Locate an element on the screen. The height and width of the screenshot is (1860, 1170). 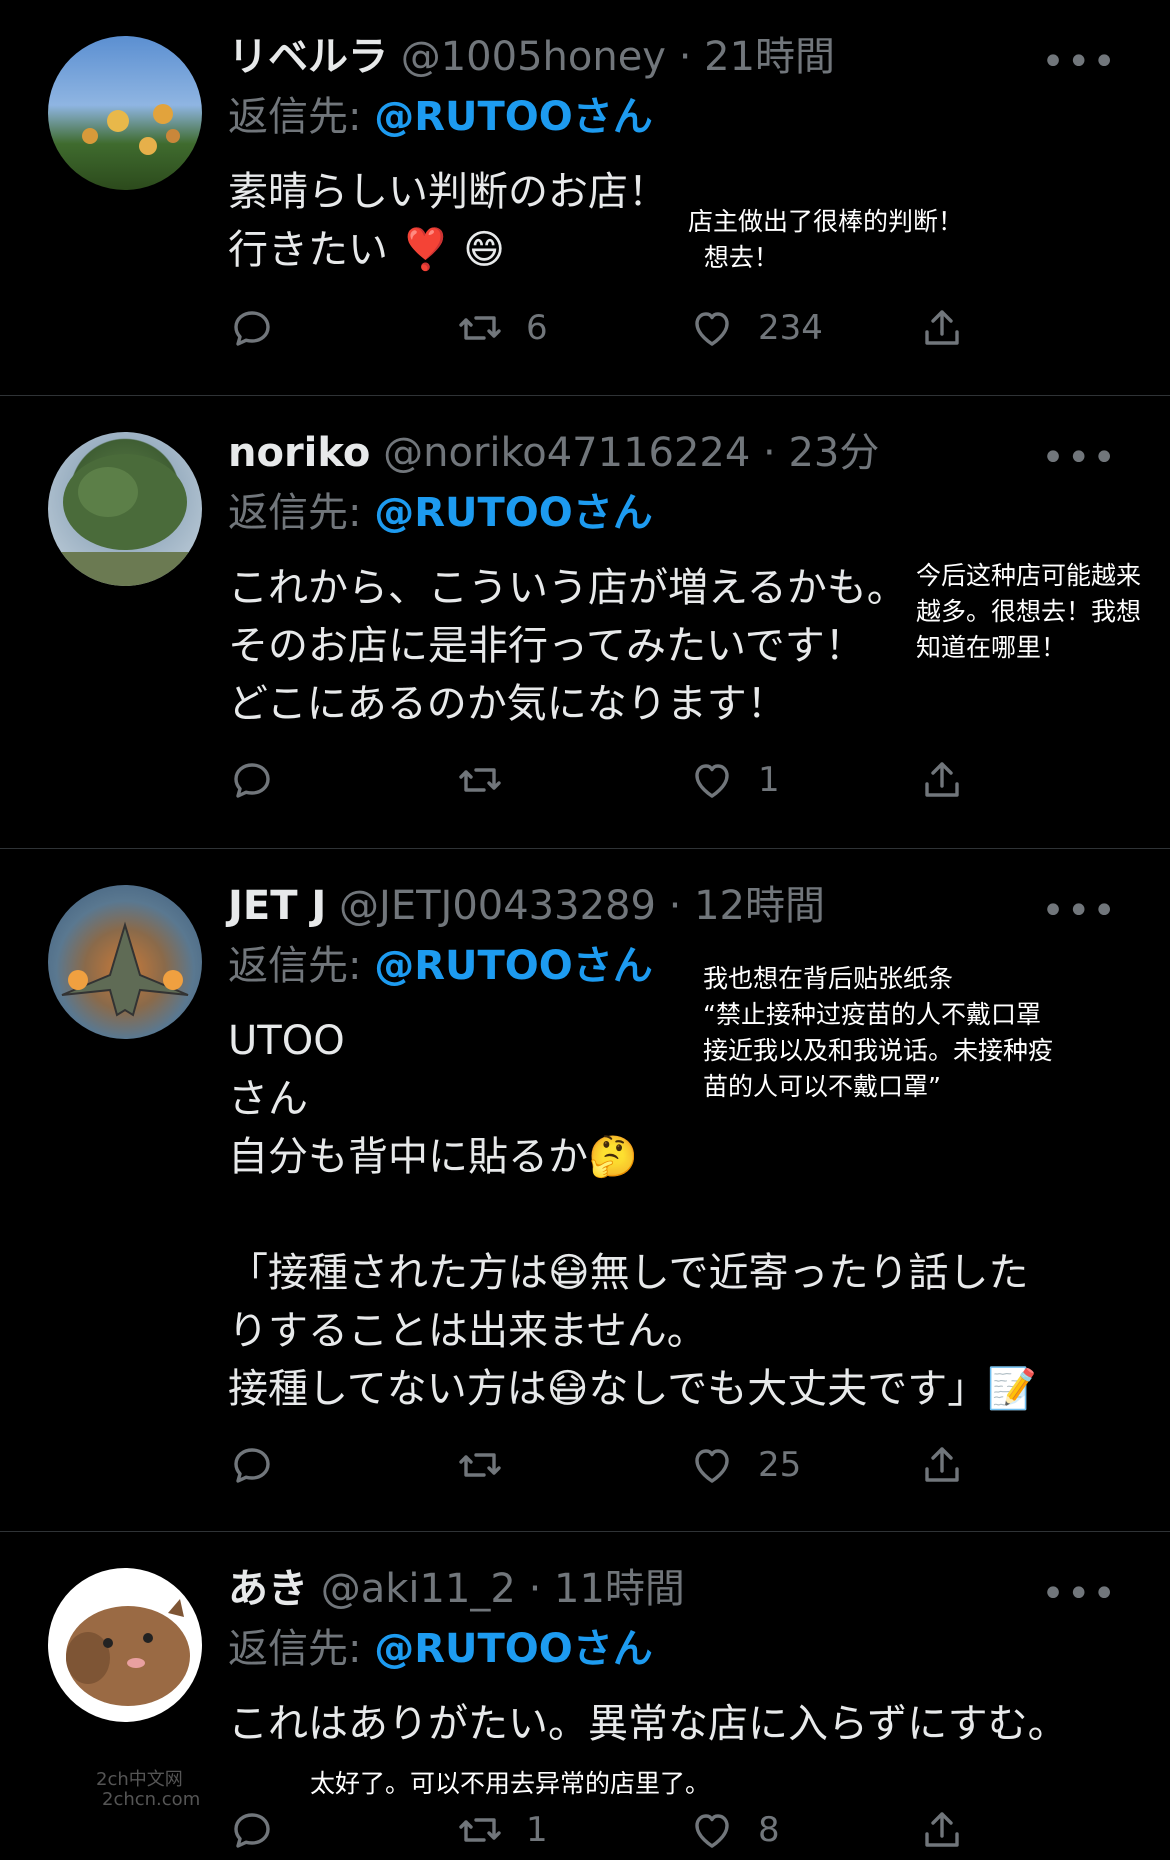
tweet-header: JET J @JETJ00433289 · 12時間 is located at coordinates (526, 906).